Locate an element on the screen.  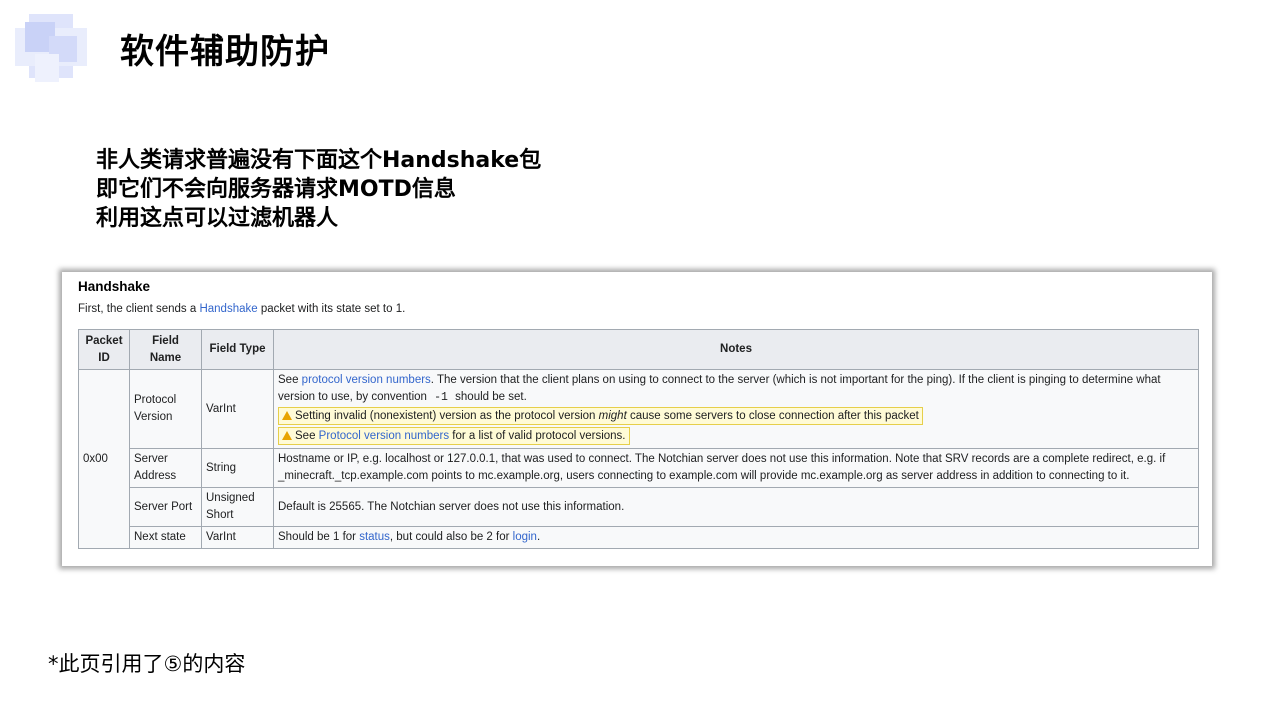
column-header-packet-id: Packet ID is located at coordinates (104, 349).